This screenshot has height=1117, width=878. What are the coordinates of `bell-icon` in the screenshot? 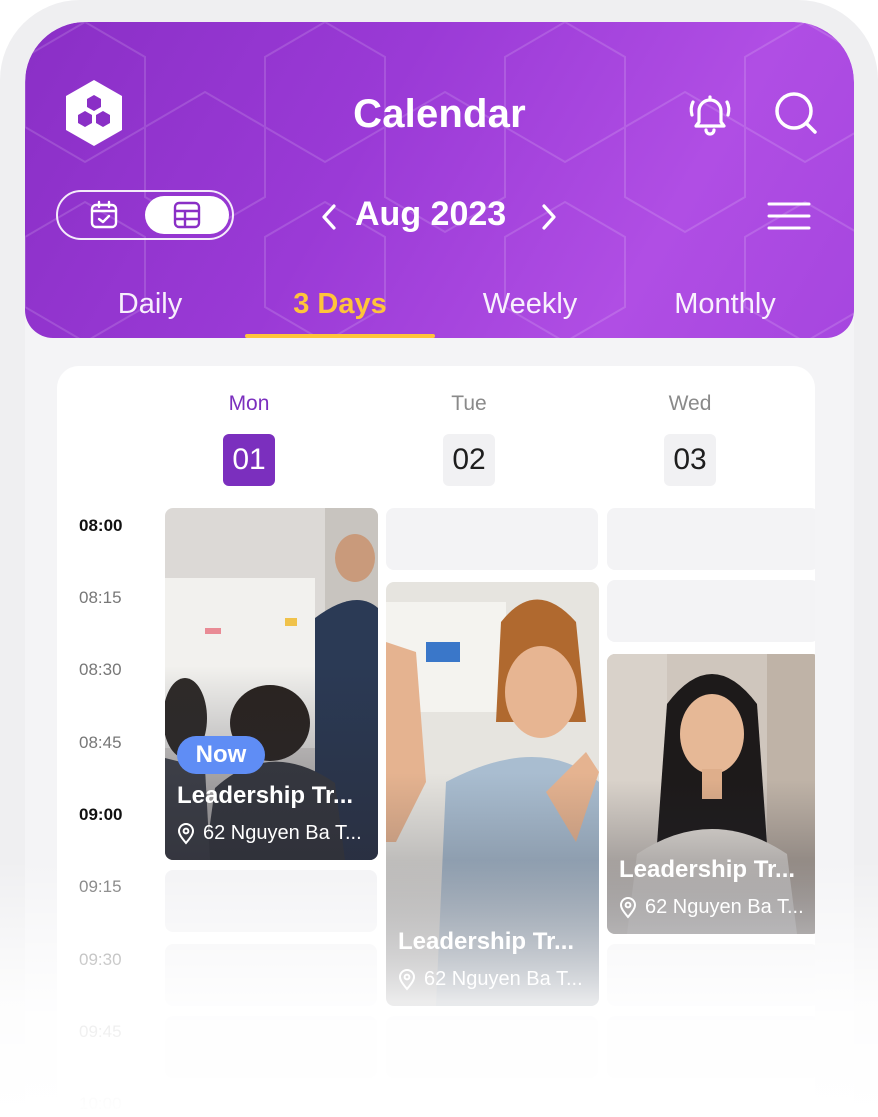 It's located at (710, 113).